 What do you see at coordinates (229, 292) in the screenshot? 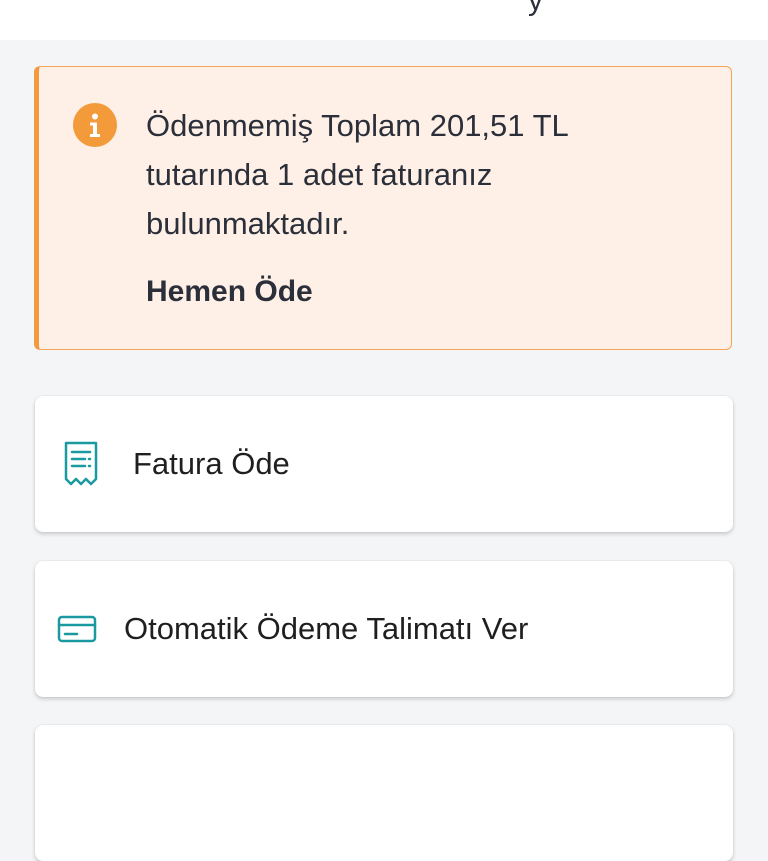
I see `pay-now-link: Hemen Öde` at bounding box center [229, 292].